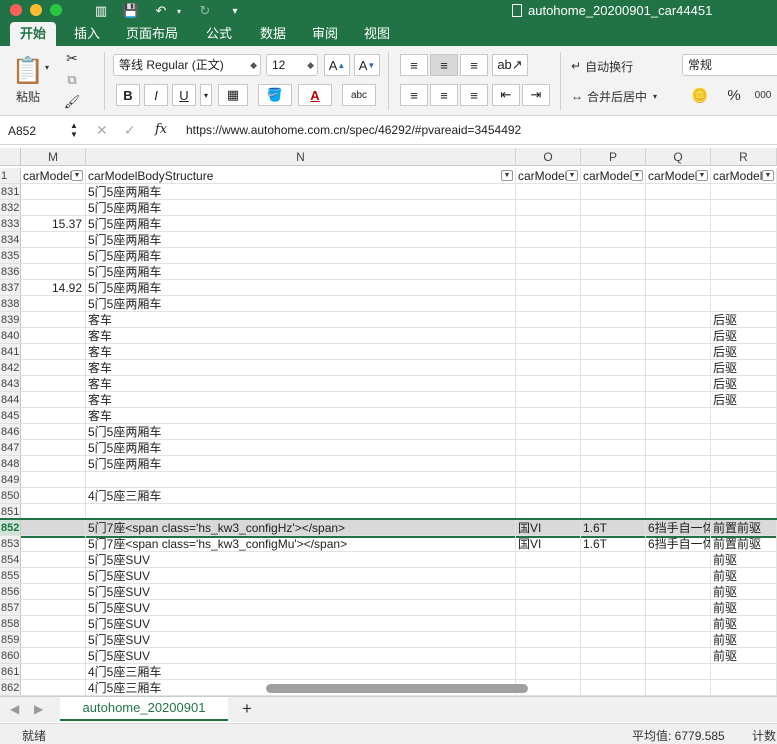  What do you see at coordinates (144, 709) in the screenshot?
I see `sheet-tab: autohome_20200901` at bounding box center [144, 709].